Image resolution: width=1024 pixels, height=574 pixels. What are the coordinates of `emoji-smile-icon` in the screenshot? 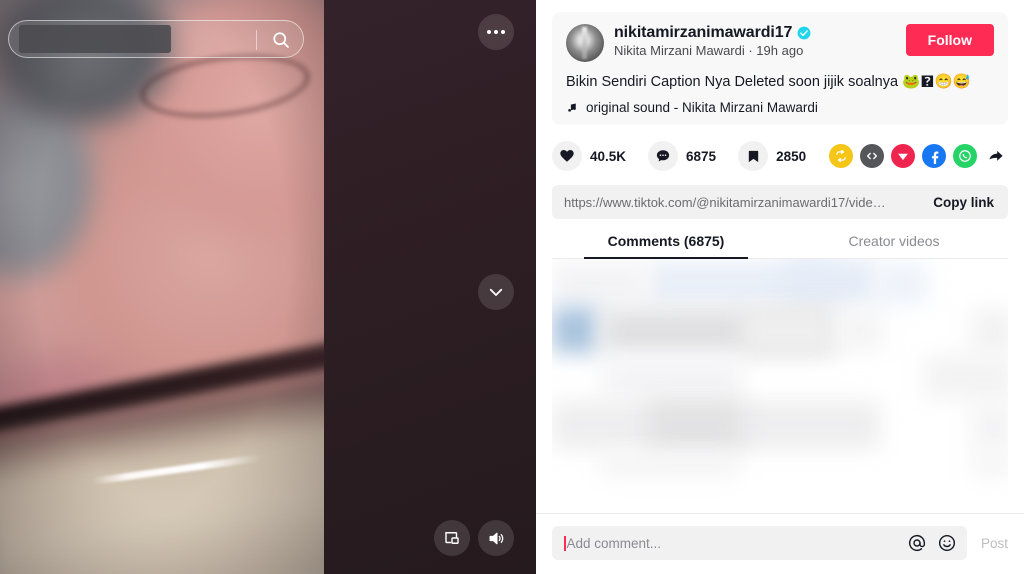 It's located at (947, 543).